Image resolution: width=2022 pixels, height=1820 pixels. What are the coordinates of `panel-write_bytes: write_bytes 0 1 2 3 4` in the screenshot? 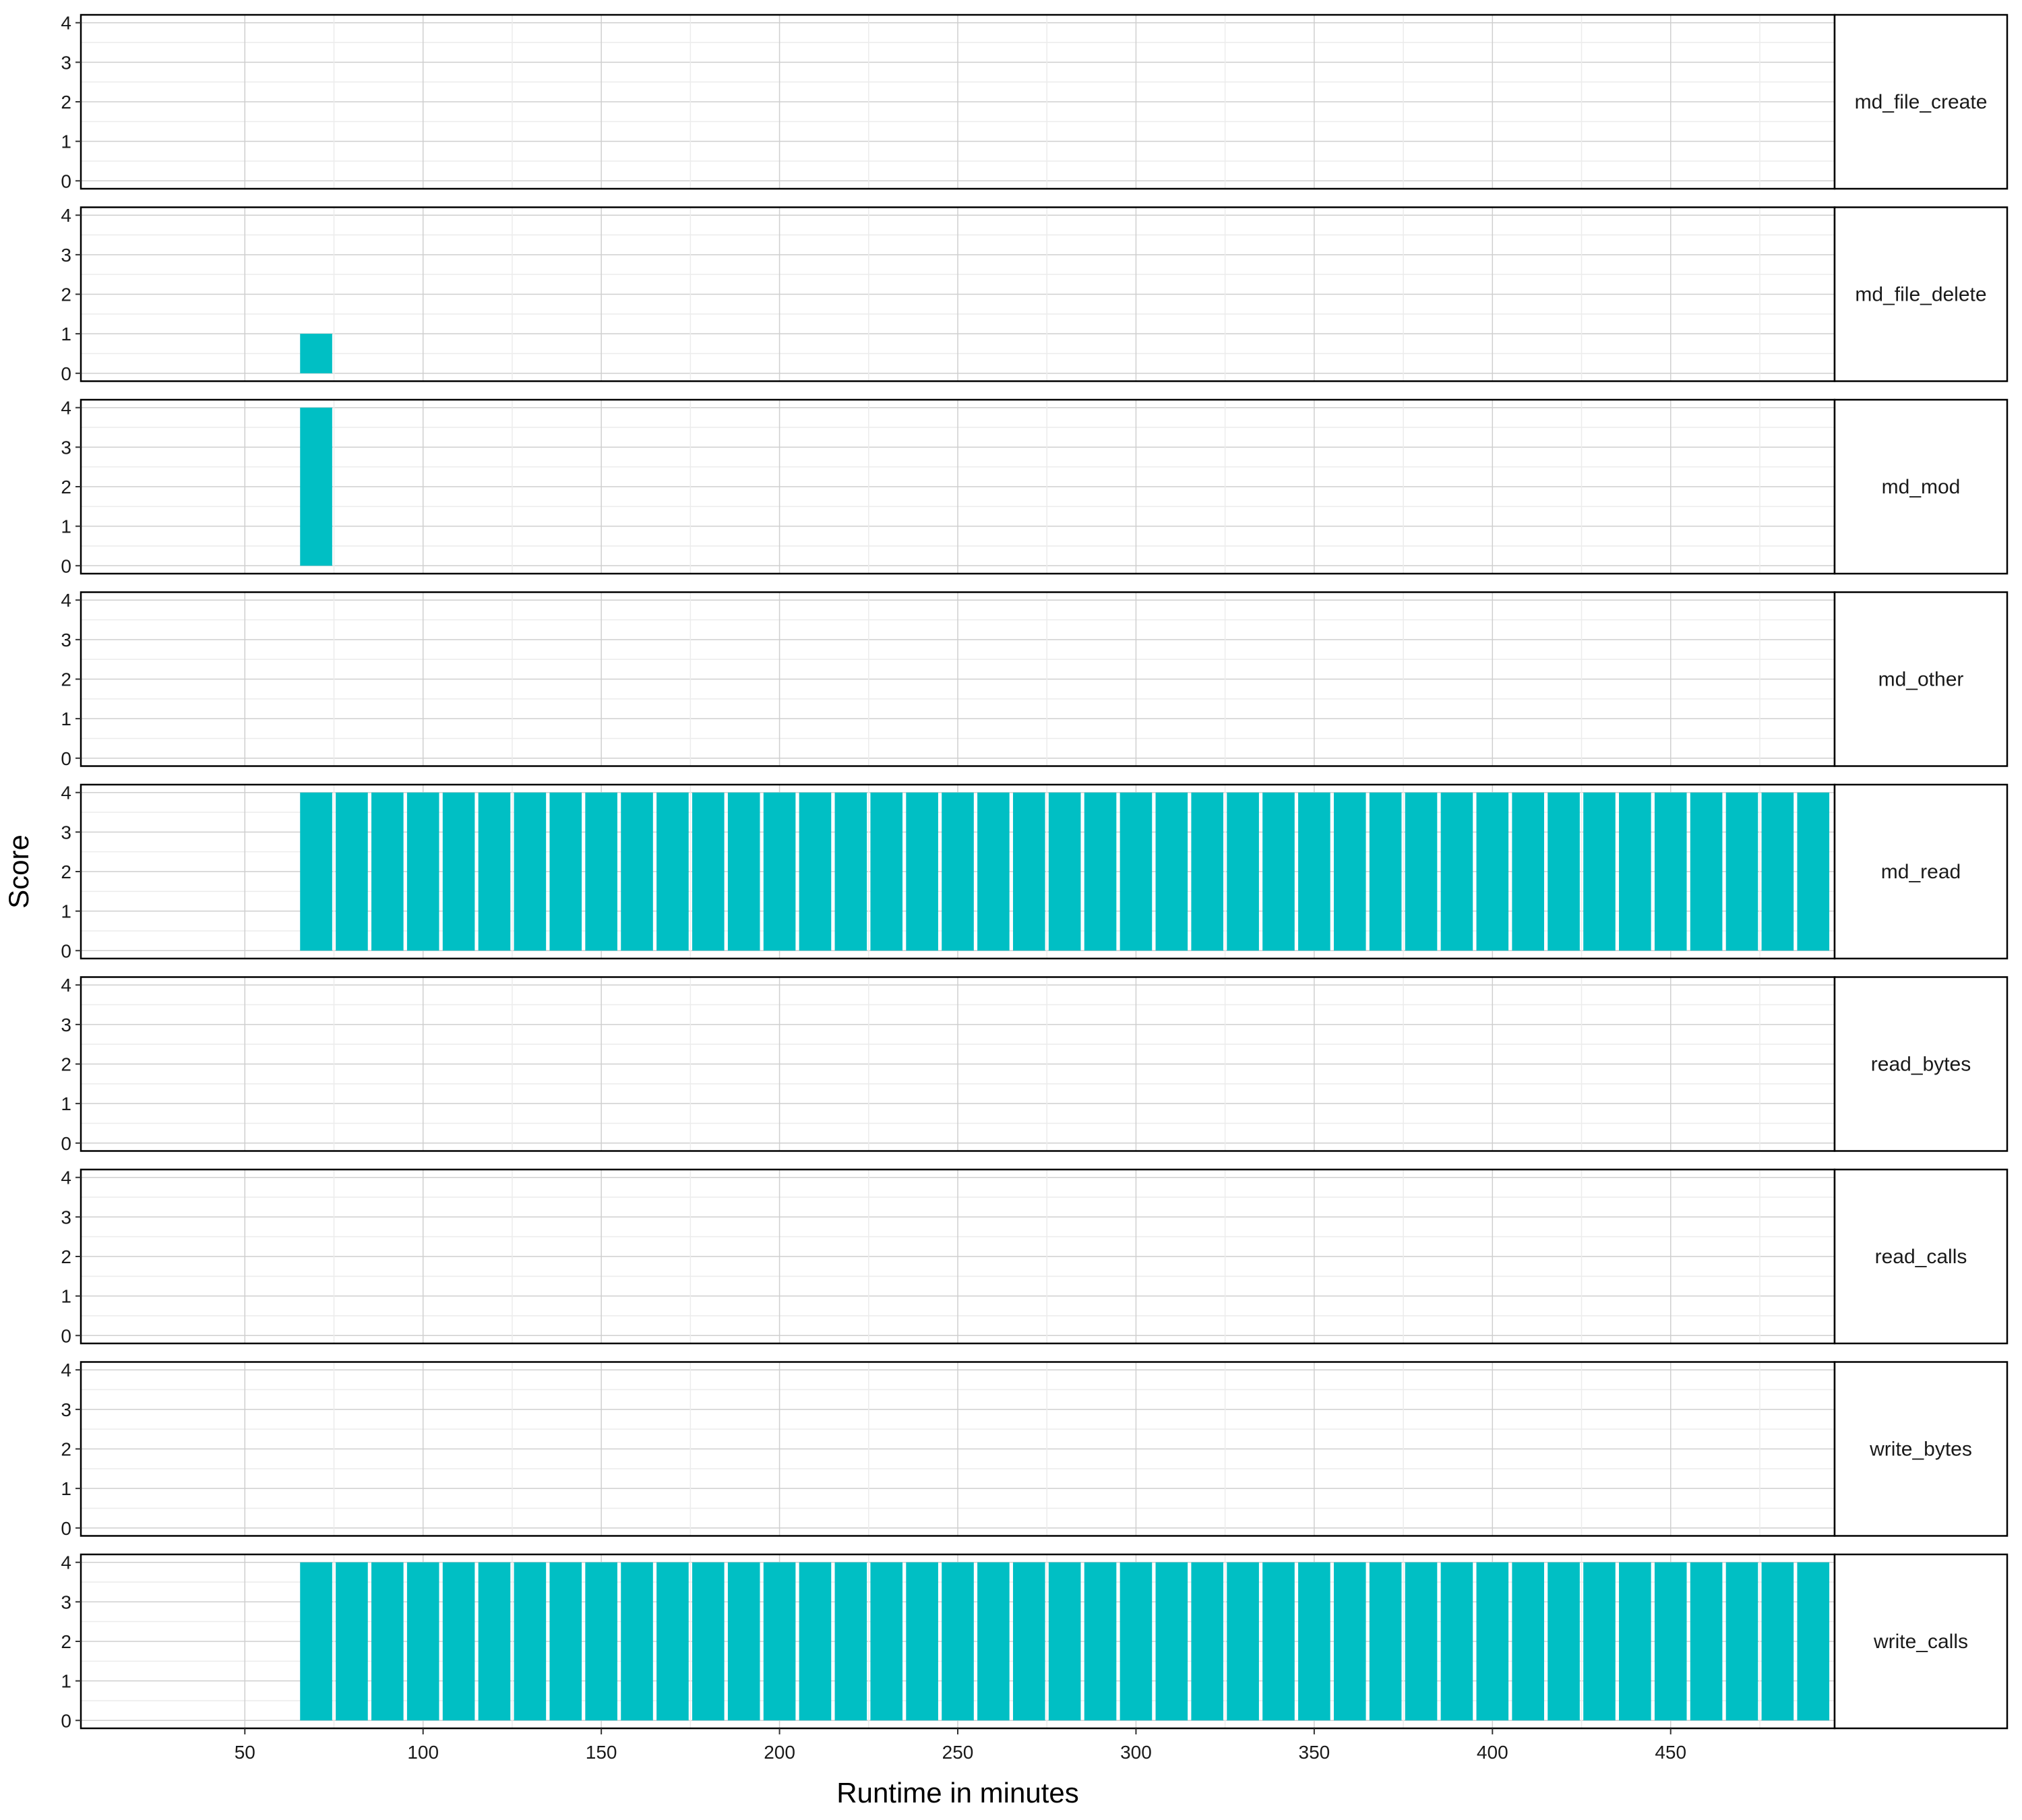 It's located at (1035, 1450).